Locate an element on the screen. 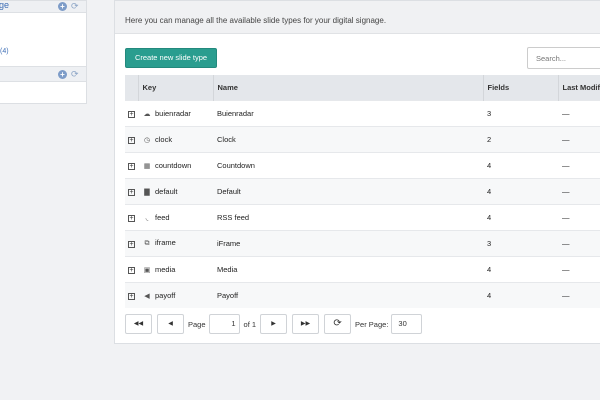  name-cell: Clock is located at coordinates (348, 138).